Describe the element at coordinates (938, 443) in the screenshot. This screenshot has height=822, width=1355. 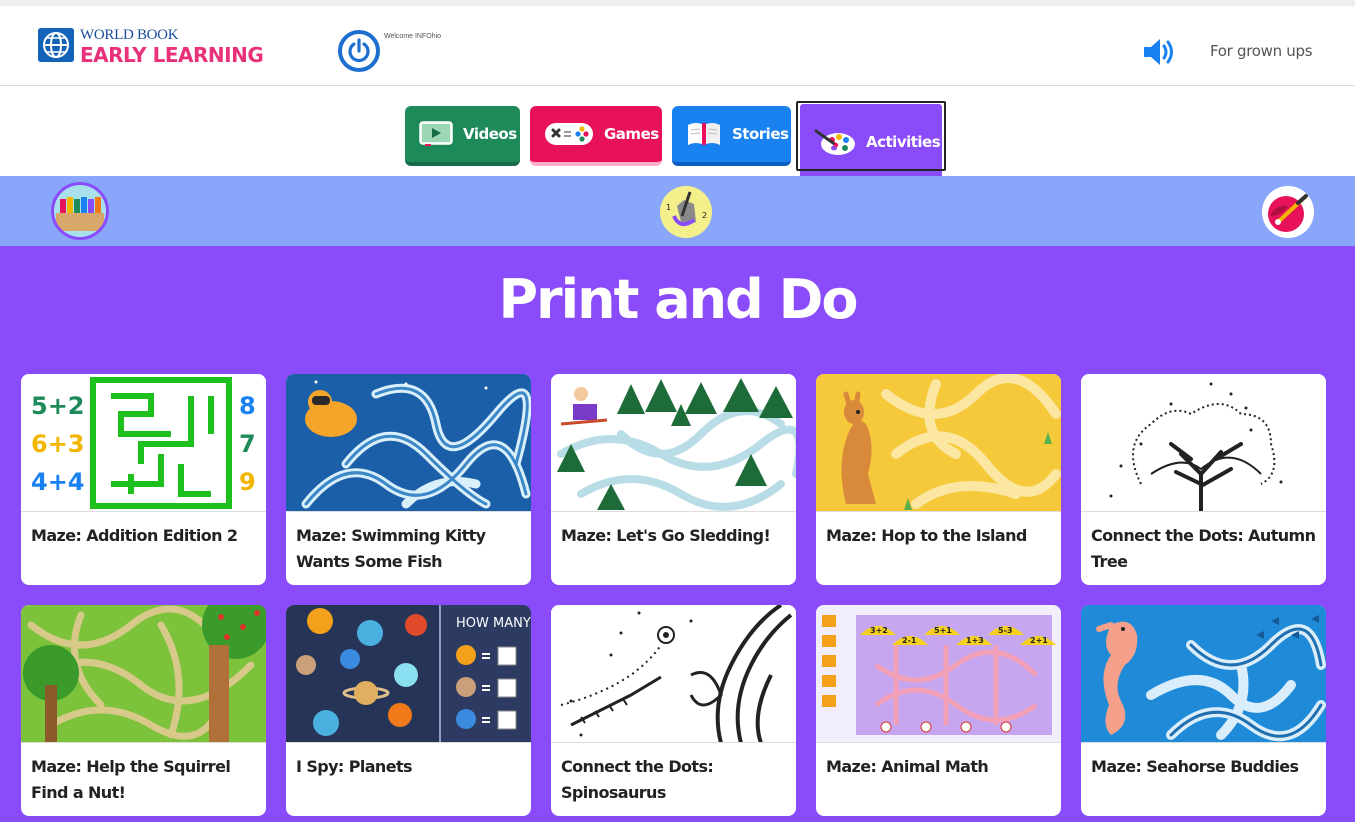
I see `card-thumbnail-kangaroo-maze` at that location.